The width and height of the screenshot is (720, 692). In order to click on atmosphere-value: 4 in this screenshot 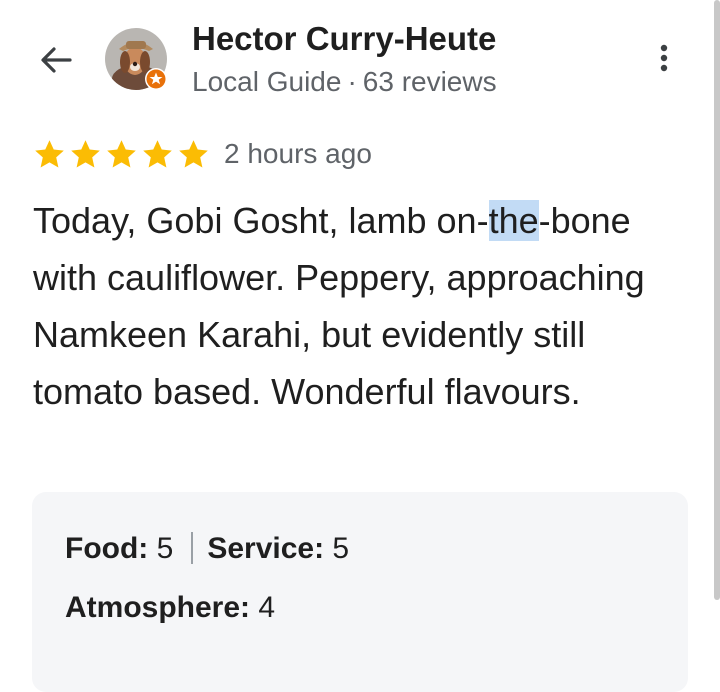, I will do `click(267, 607)`.